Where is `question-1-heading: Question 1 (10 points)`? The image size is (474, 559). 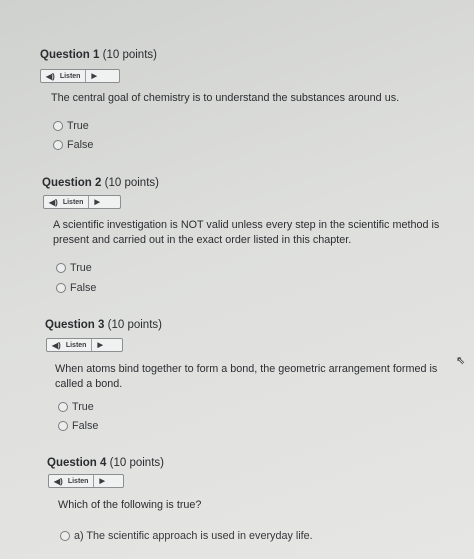
question-1-heading: Question 1 (10 points) is located at coordinates (98, 55).